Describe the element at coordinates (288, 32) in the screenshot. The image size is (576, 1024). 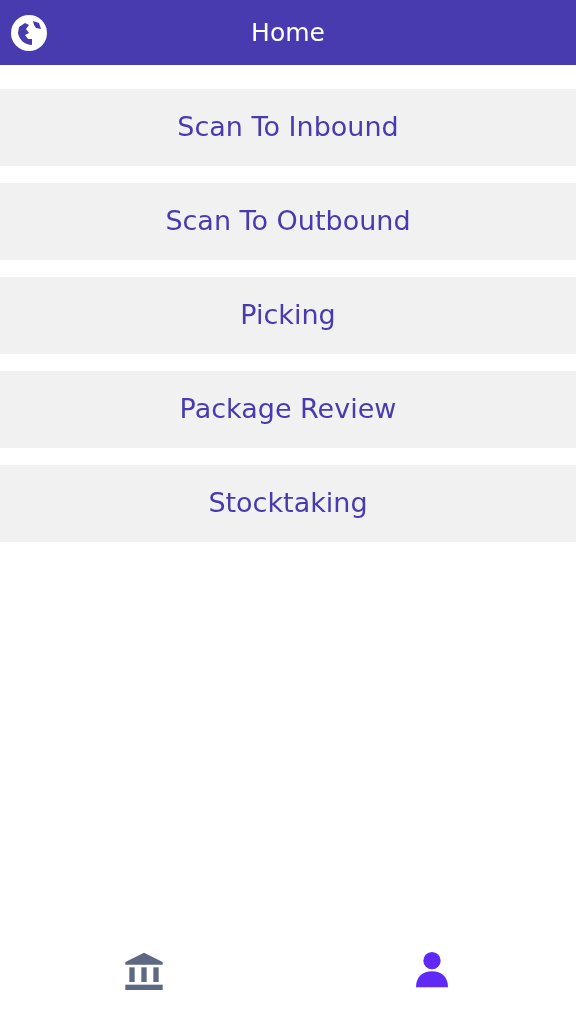
I see `header-title: Home` at that location.